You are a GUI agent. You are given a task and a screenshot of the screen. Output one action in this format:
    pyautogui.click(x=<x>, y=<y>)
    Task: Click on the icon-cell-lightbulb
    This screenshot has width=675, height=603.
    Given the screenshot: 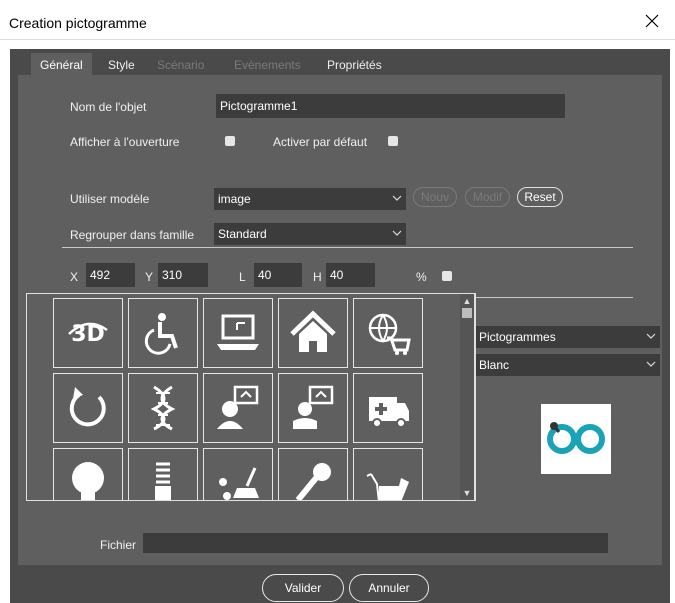 What is the action you would take?
    pyautogui.click(x=88, y=474)
    